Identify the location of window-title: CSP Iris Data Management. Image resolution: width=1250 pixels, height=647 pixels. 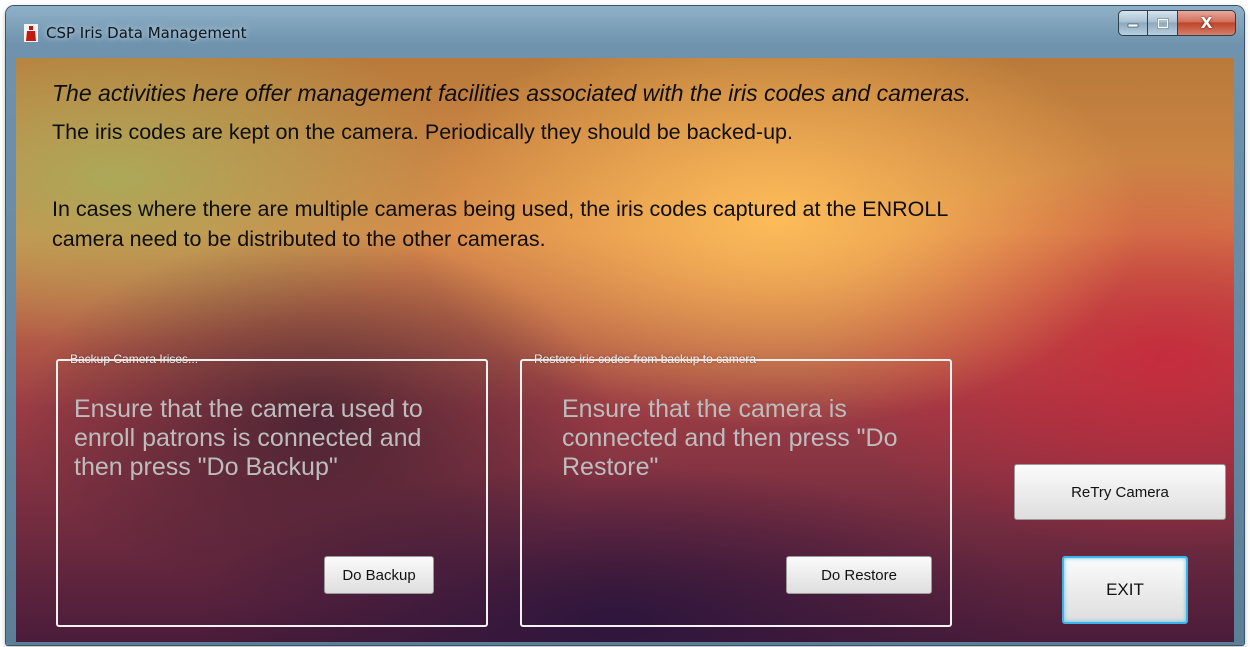
(146, 33).